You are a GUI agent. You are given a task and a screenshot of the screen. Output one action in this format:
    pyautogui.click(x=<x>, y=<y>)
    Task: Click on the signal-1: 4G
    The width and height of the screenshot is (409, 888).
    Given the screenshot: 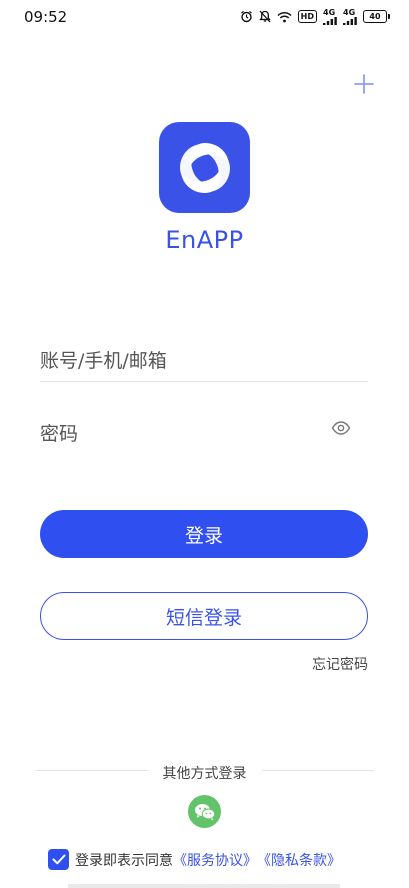 What is the action you would take?
    pyautogui.click(x=330, y=16)
    